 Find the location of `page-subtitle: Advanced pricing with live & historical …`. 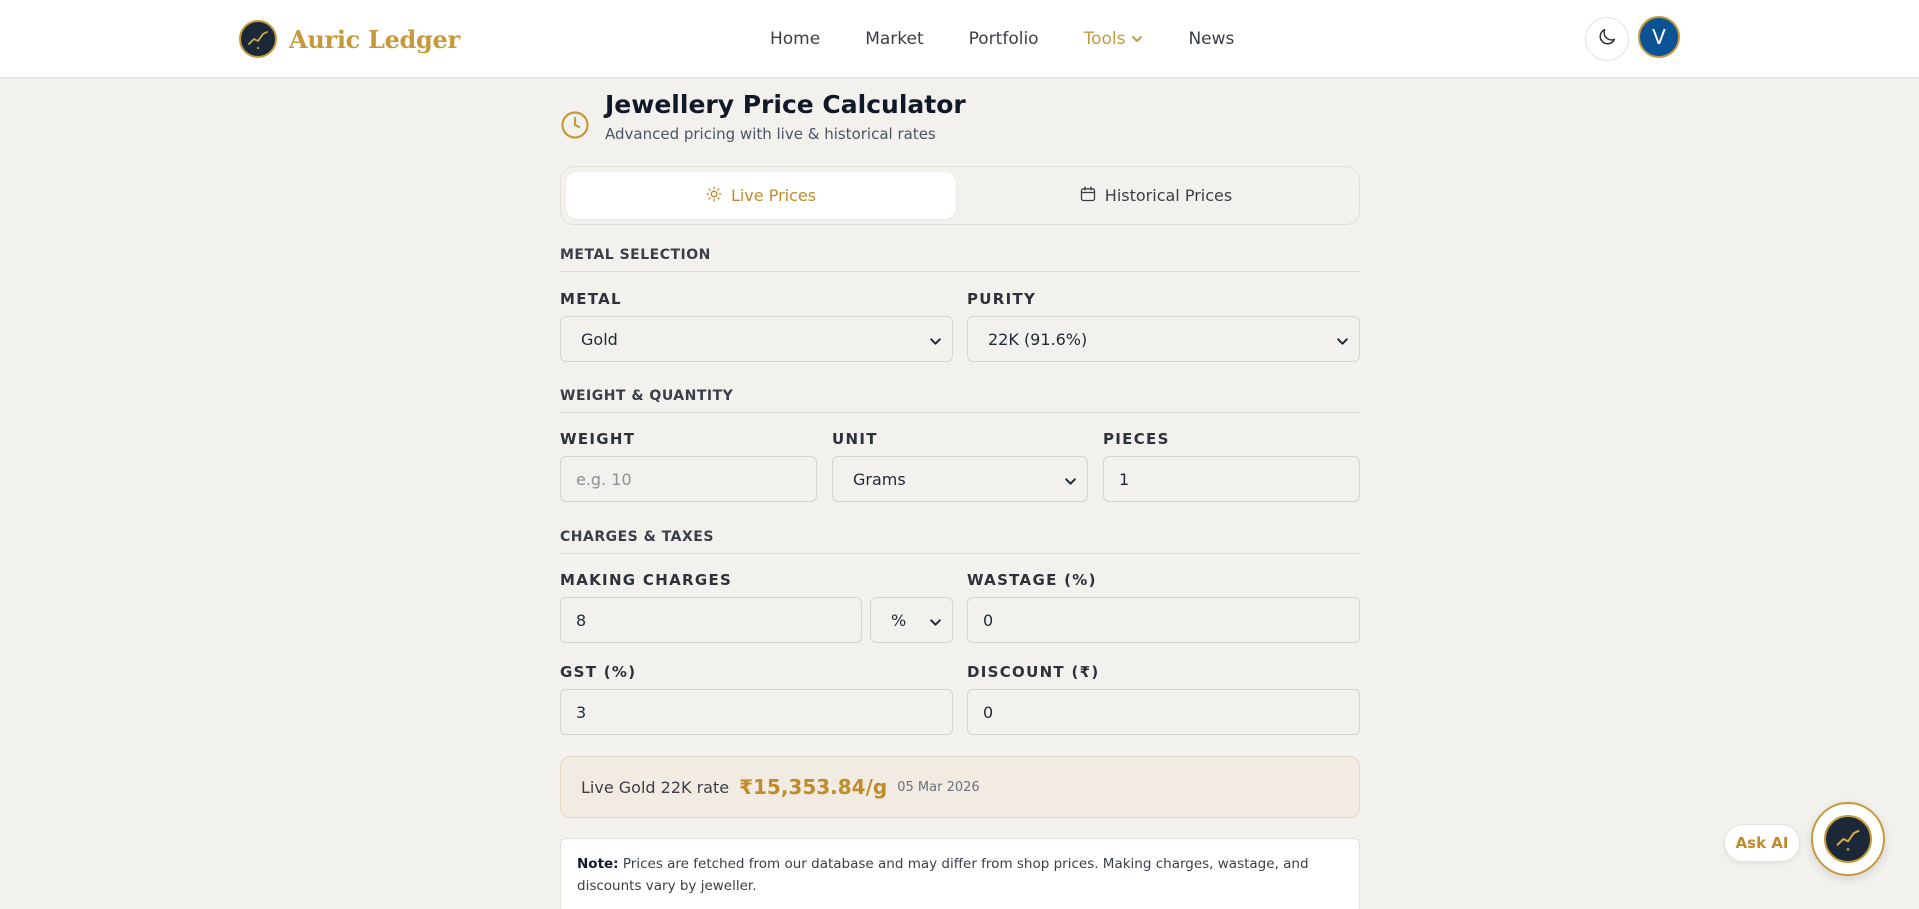

page-subtitle: Advanced pricing with live & historical … is located at coordinates (770, 134).